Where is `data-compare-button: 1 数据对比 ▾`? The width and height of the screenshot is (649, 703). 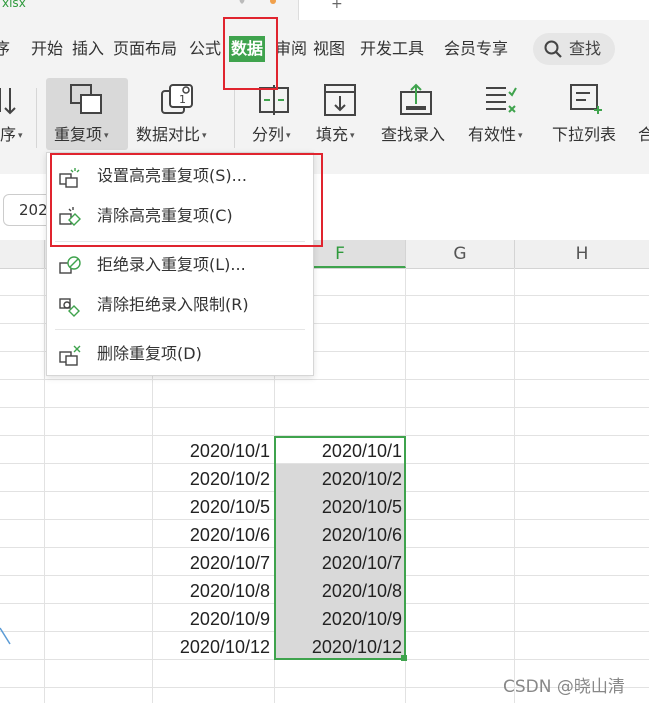
data-compare-button: 1 数据对比 ▾ is located at coordinates (178, 114).